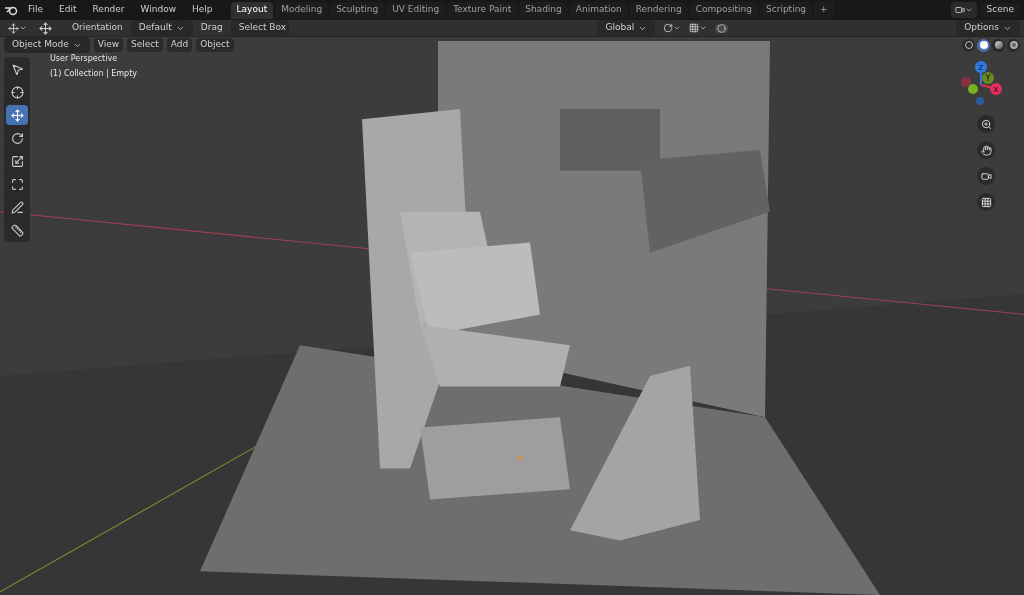  I want to click on proportional-button, so click(722, 28).